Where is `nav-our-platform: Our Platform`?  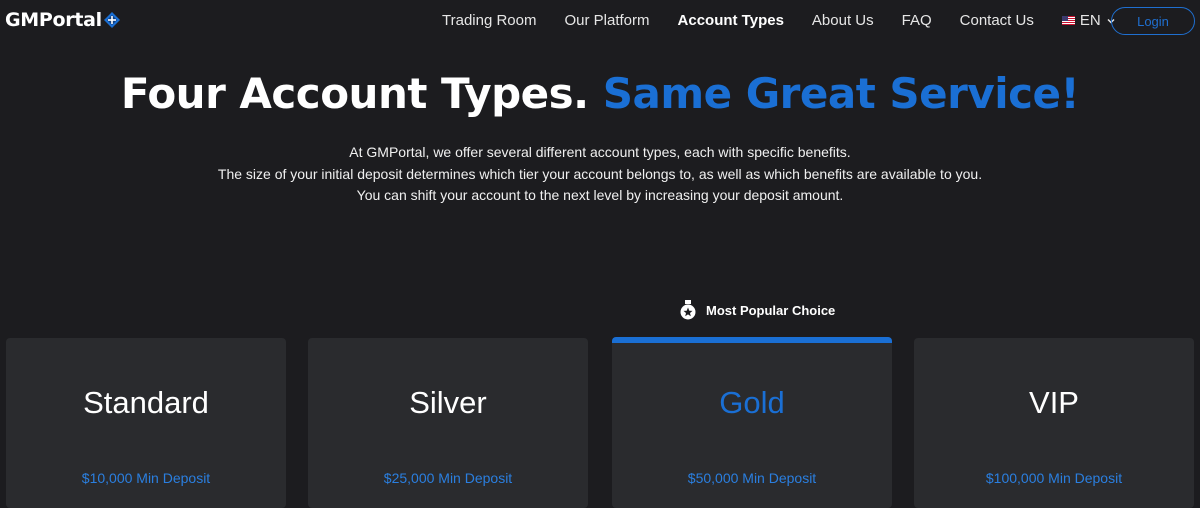
nav-our-platform: Our Platform is located at coordinates (606, 20).